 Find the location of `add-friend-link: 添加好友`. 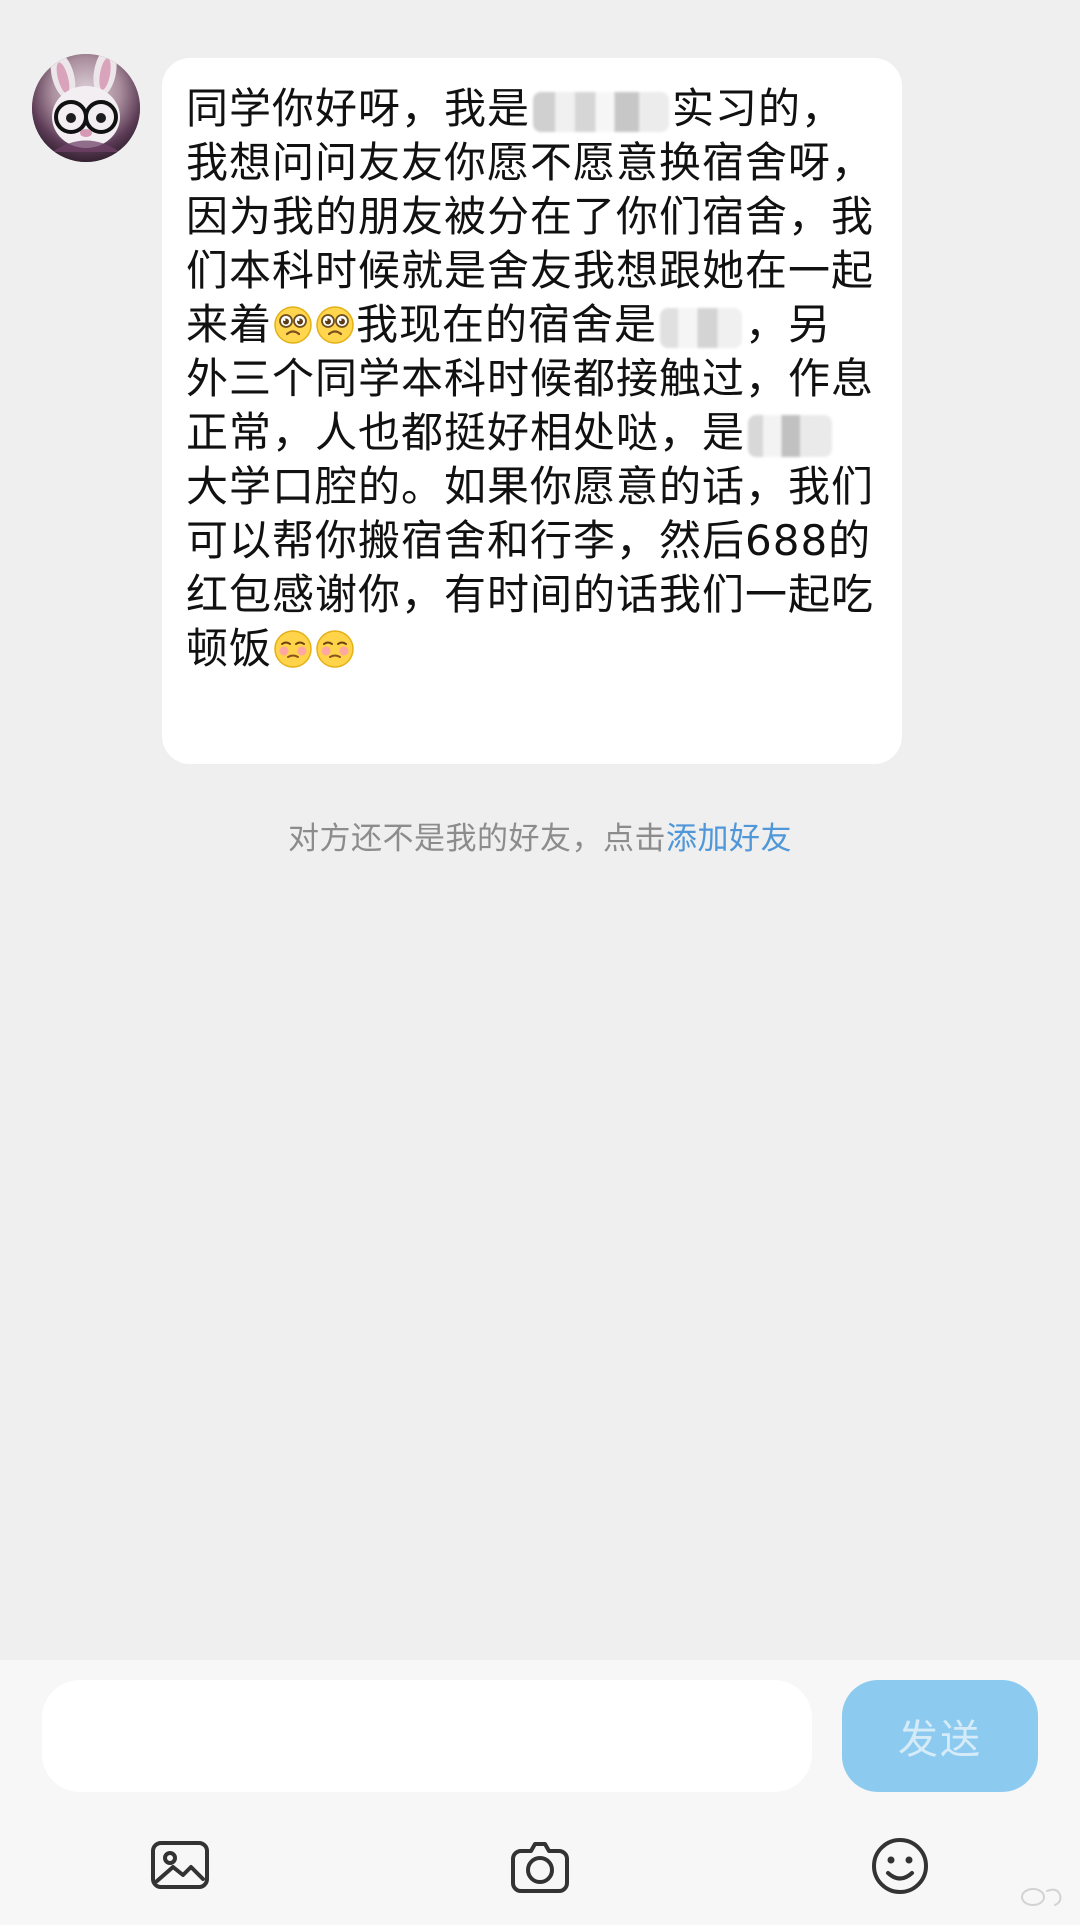

add-friend-link: 添加好友 is located at coordinates (729, 839).